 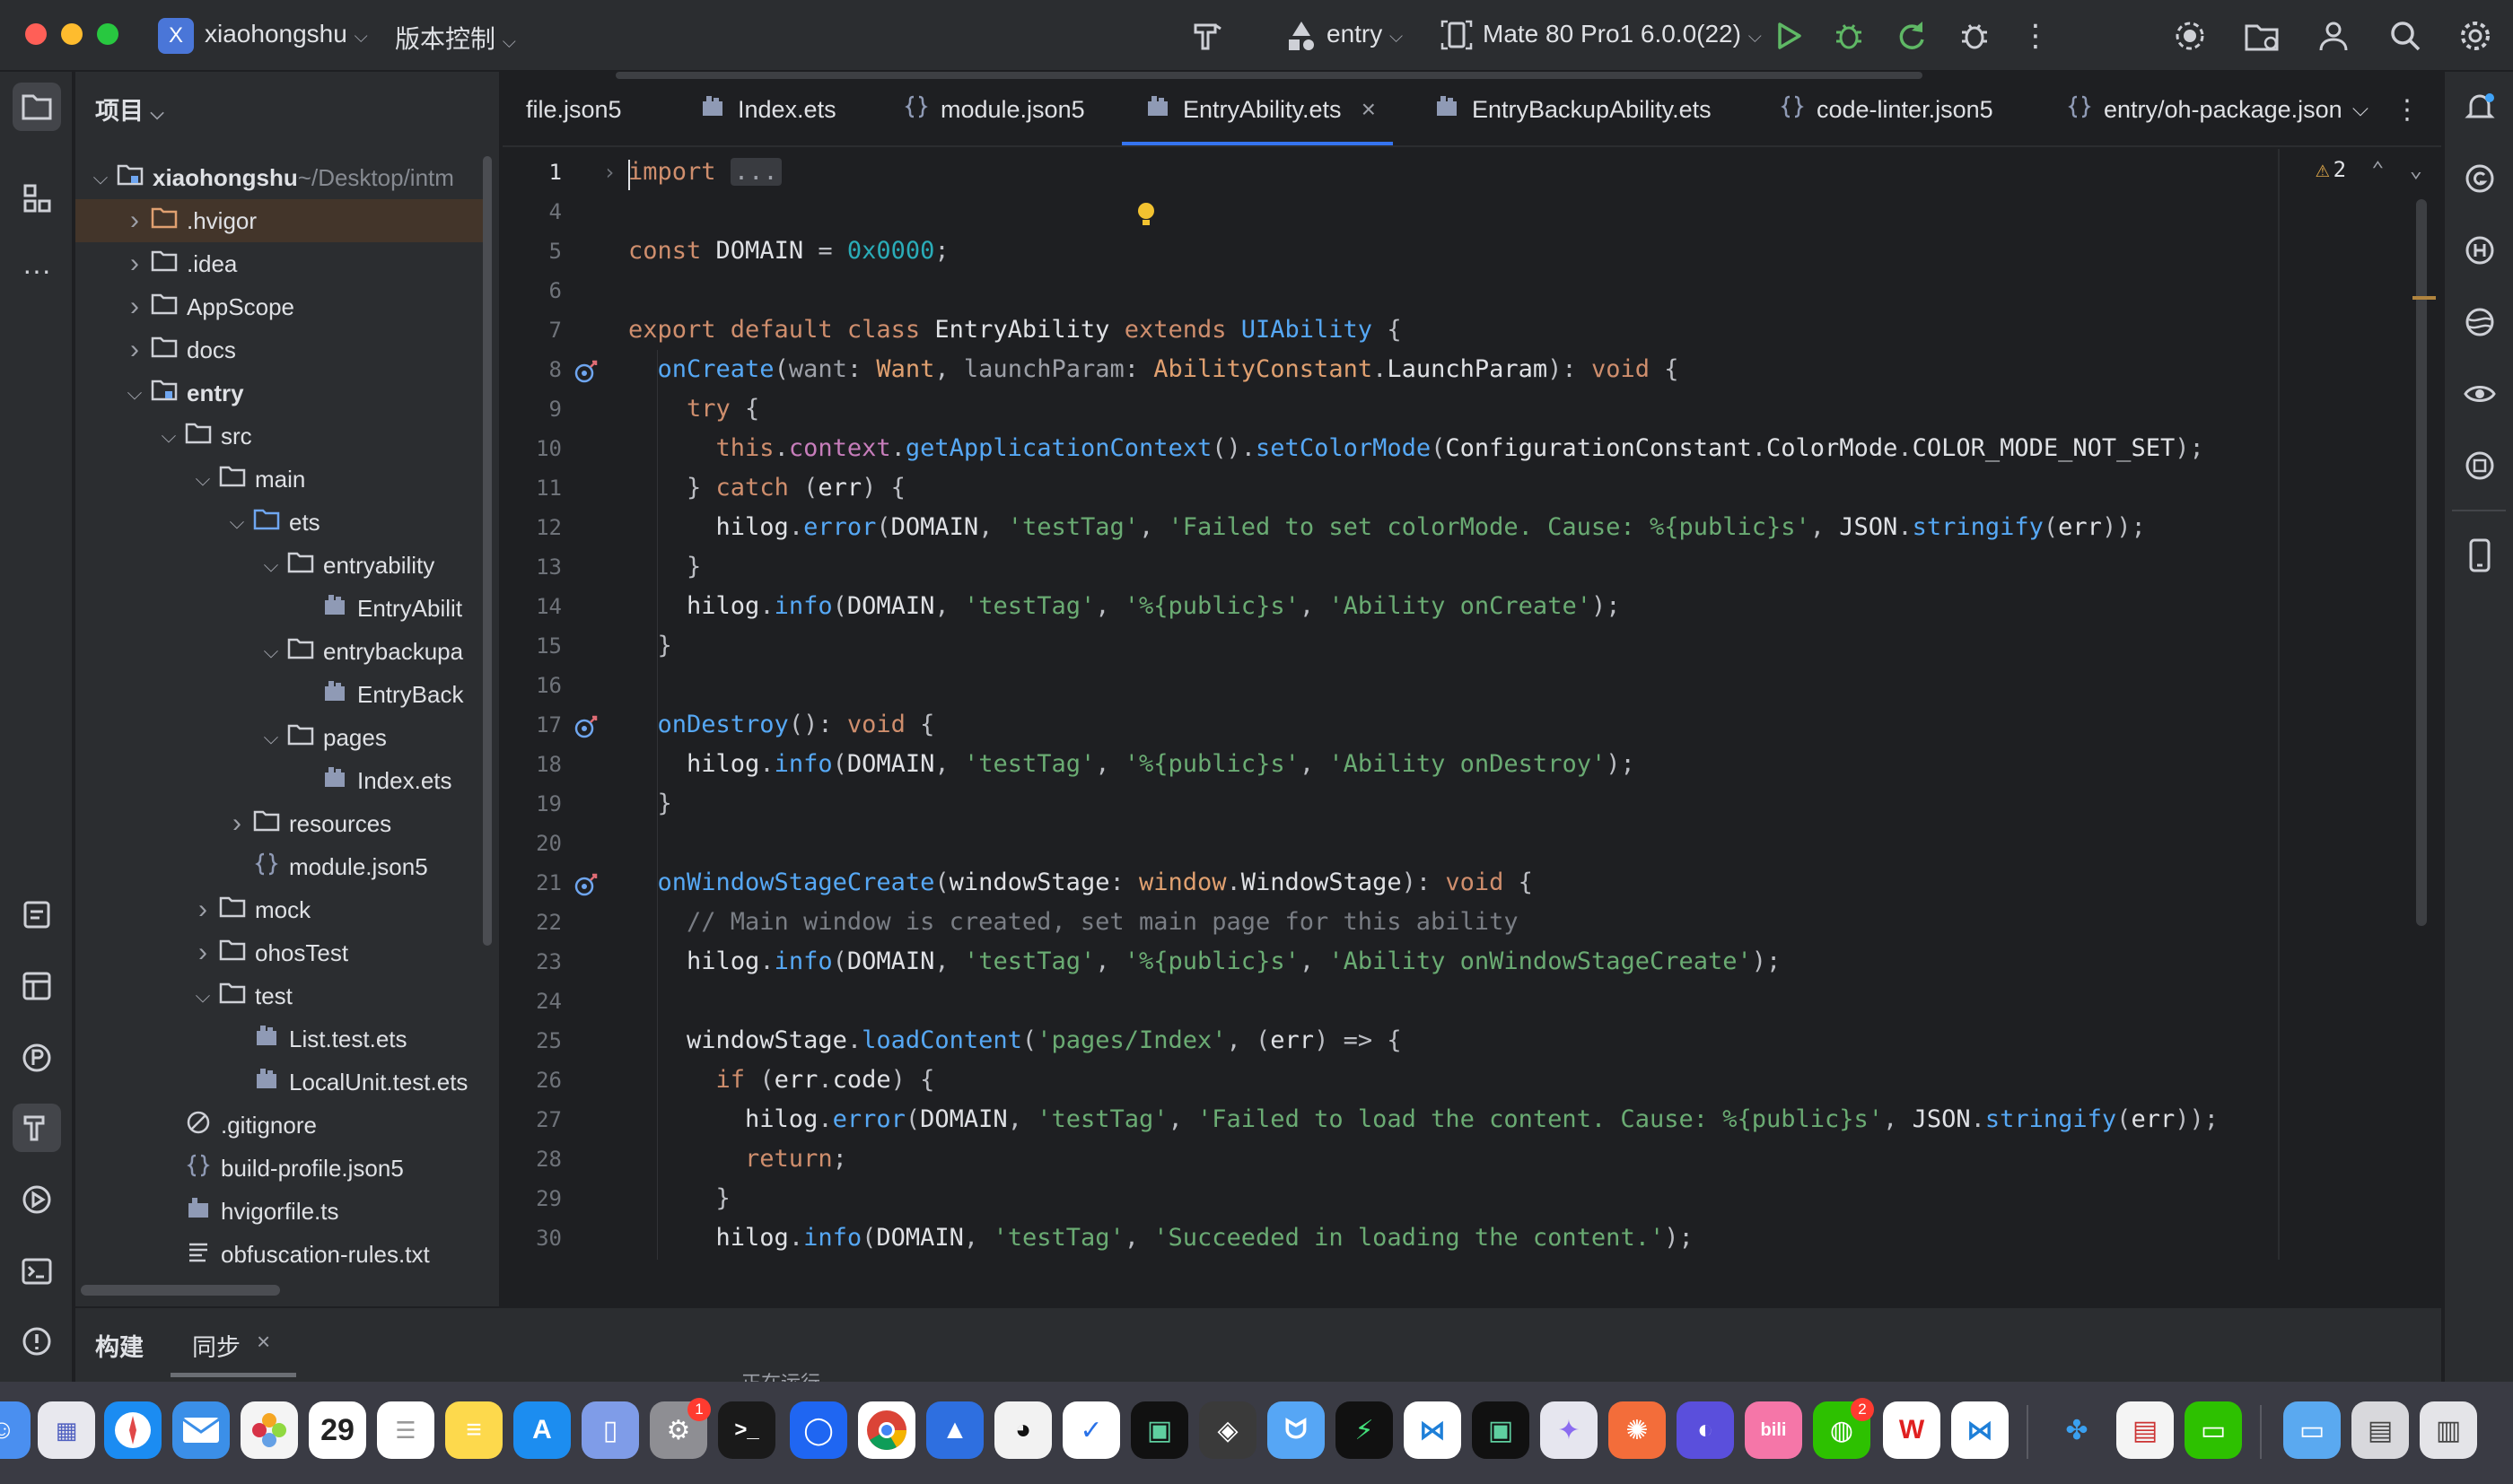 I want to click on chrome-icon, so click(x=886, y=1430).